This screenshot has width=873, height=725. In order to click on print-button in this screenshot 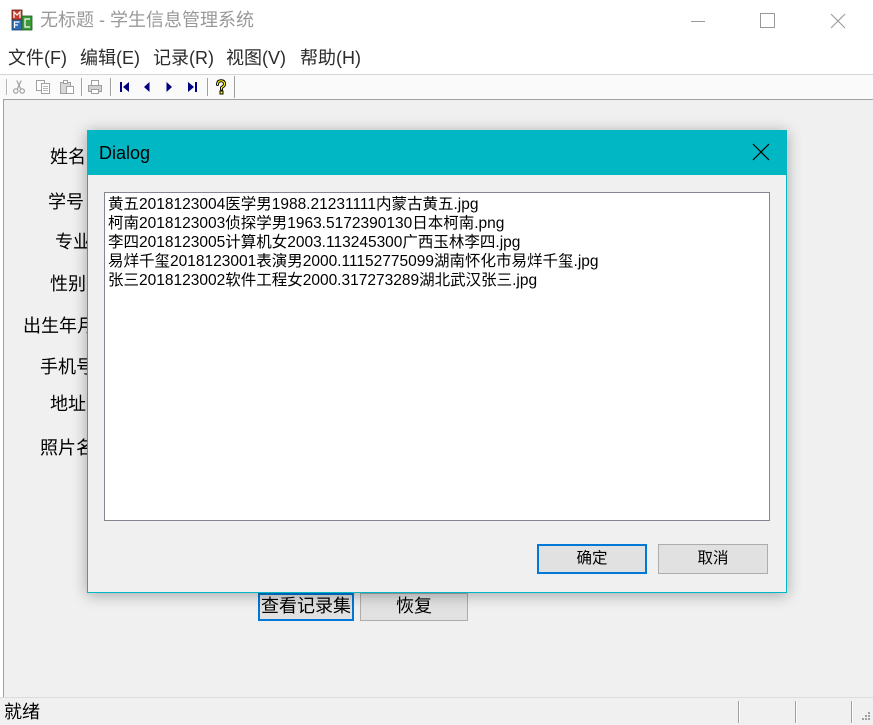, I will do `click(95, 87)`.